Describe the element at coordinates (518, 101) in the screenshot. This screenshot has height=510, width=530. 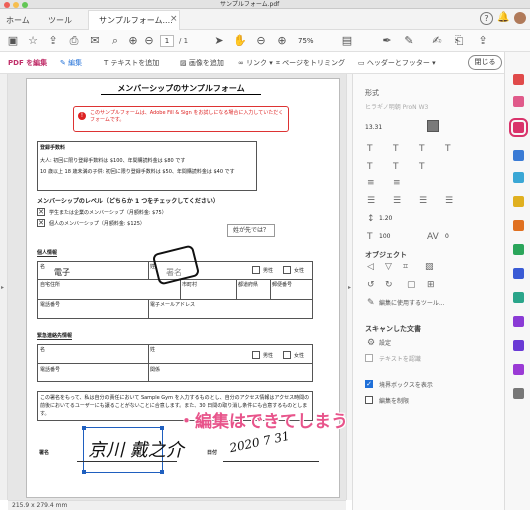
I see `combine-files-icon` at that location.